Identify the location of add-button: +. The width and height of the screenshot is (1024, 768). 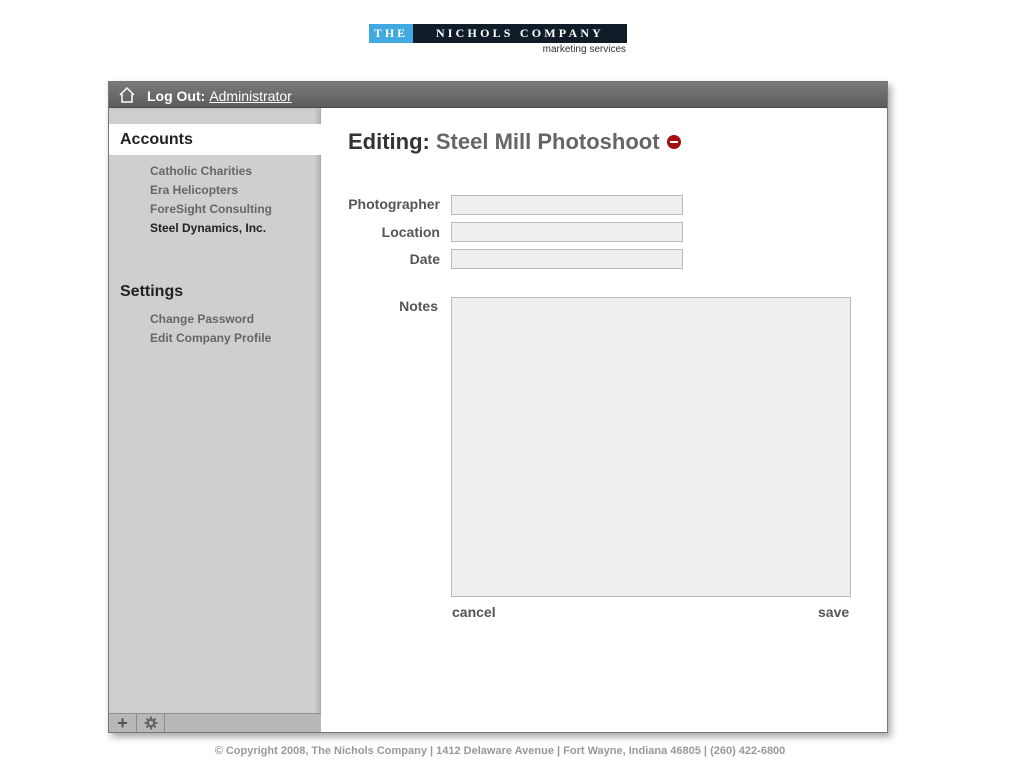
(123, 723).